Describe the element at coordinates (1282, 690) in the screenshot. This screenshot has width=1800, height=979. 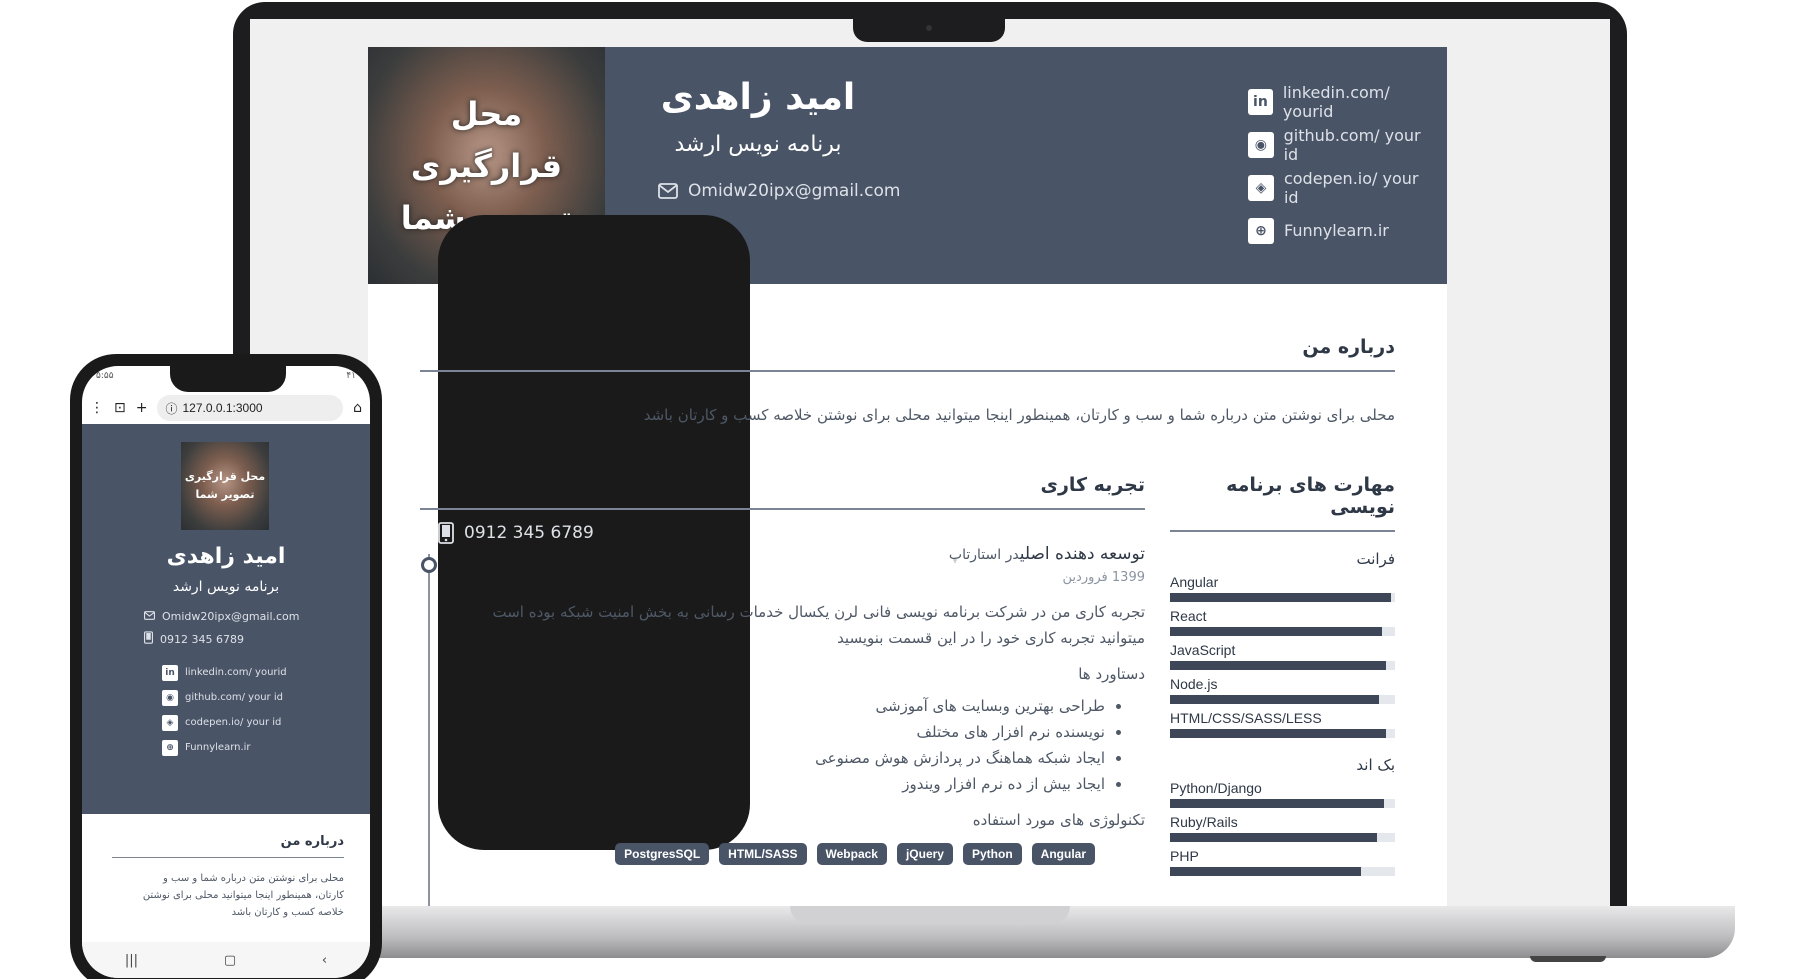
I see `skill-item: Node.js` at that location.